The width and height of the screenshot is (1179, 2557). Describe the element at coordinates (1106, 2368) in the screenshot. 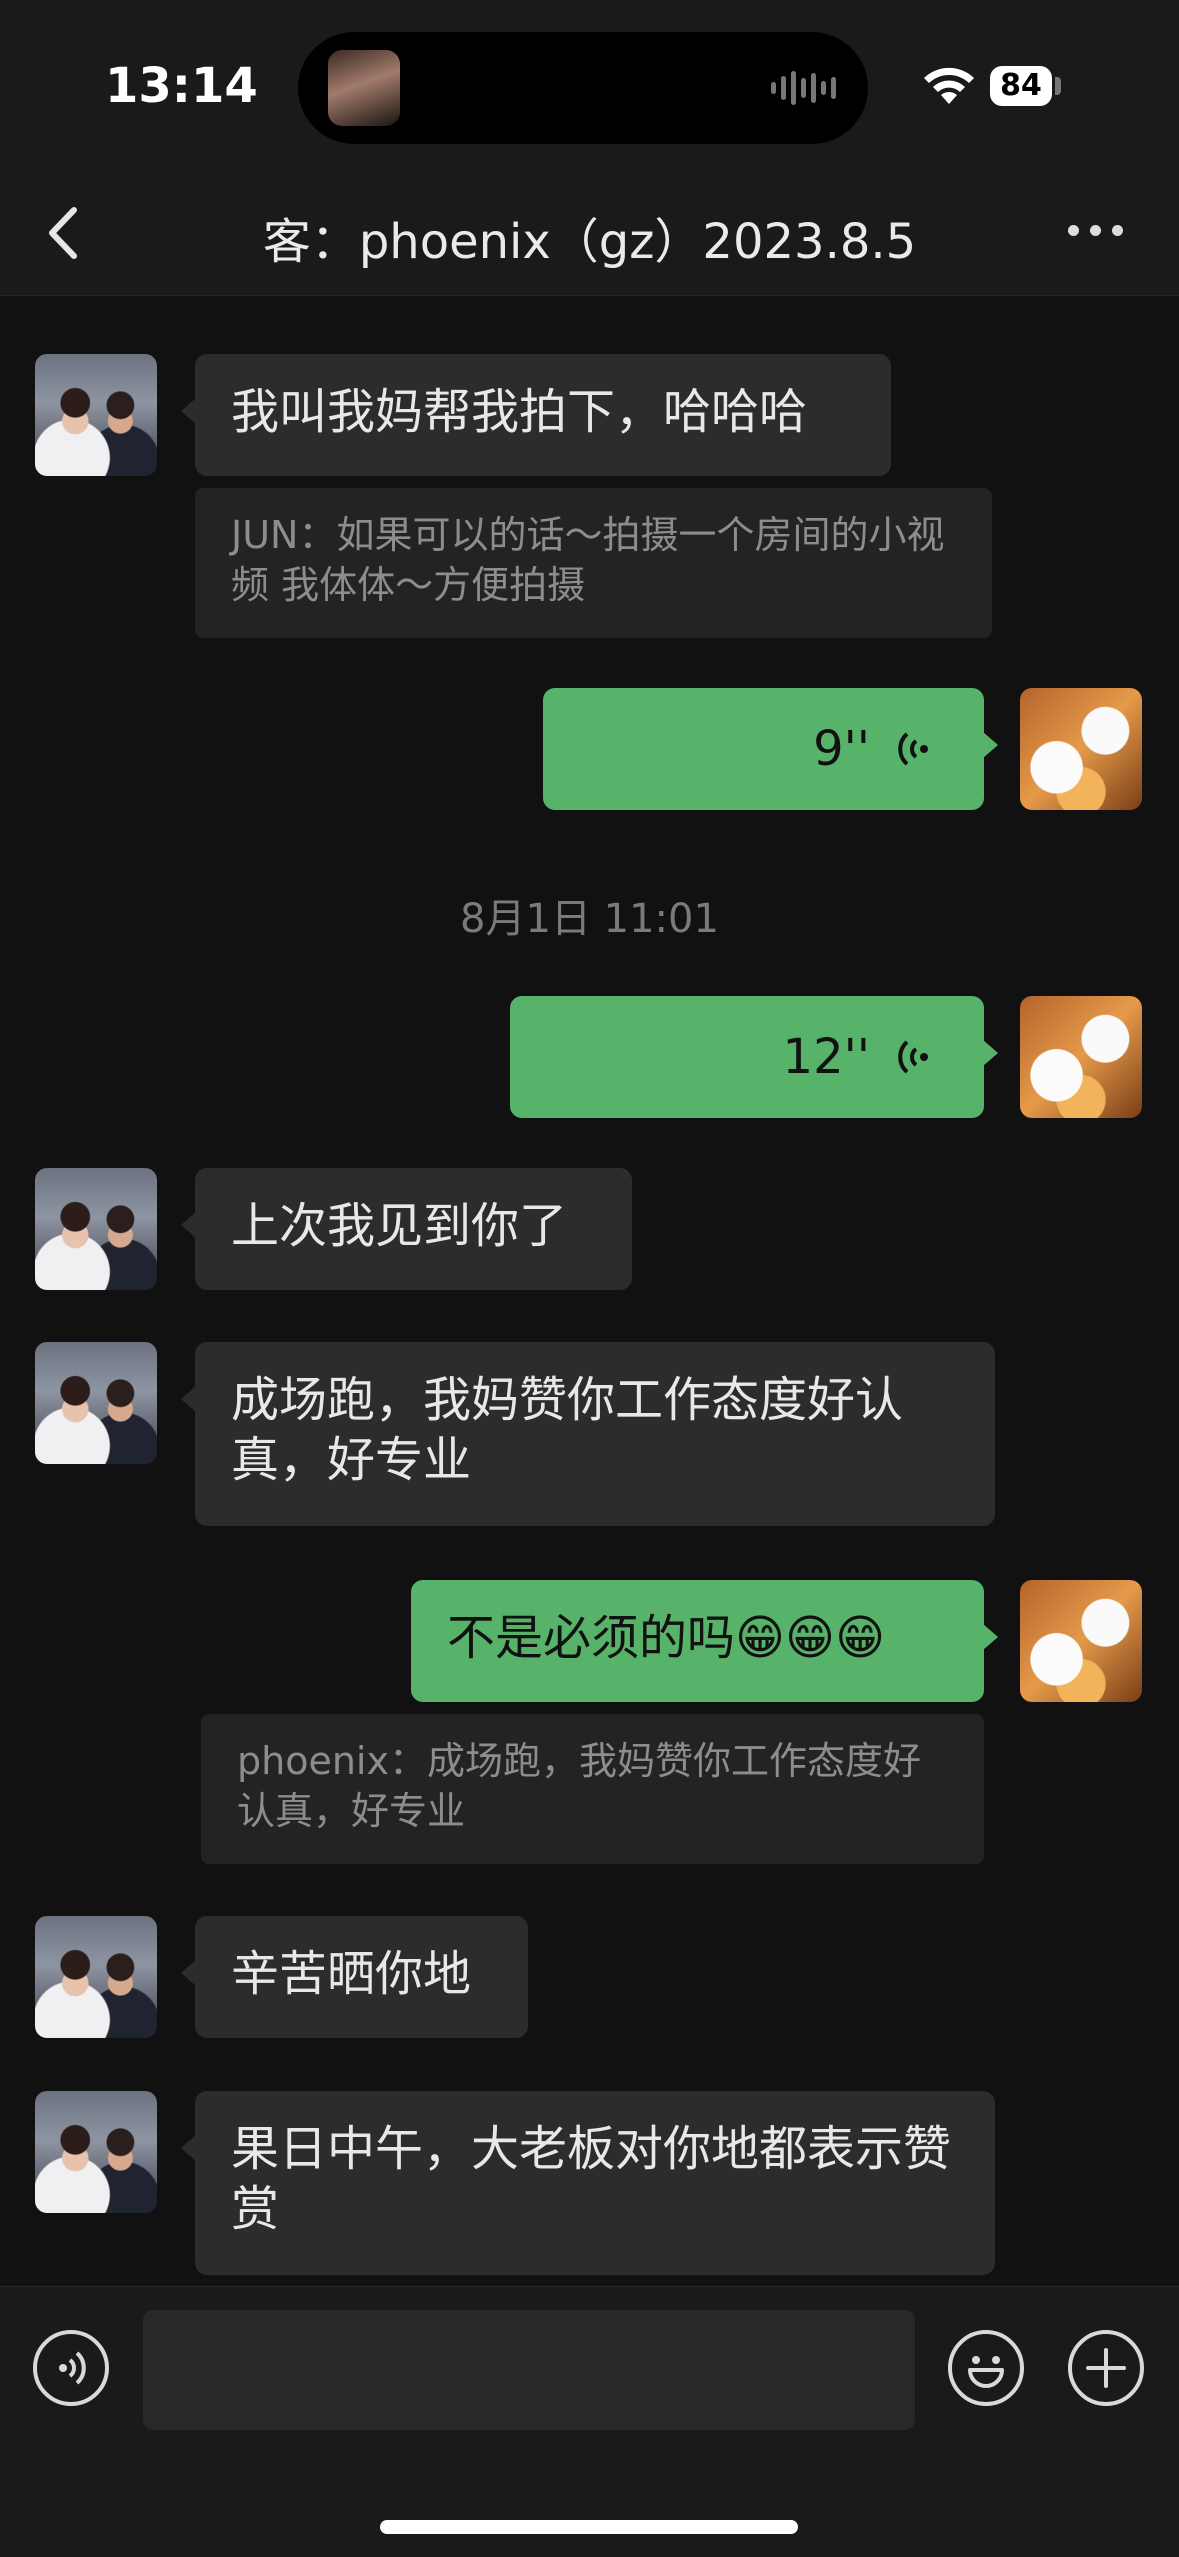

I see `plus-icon` at that location.